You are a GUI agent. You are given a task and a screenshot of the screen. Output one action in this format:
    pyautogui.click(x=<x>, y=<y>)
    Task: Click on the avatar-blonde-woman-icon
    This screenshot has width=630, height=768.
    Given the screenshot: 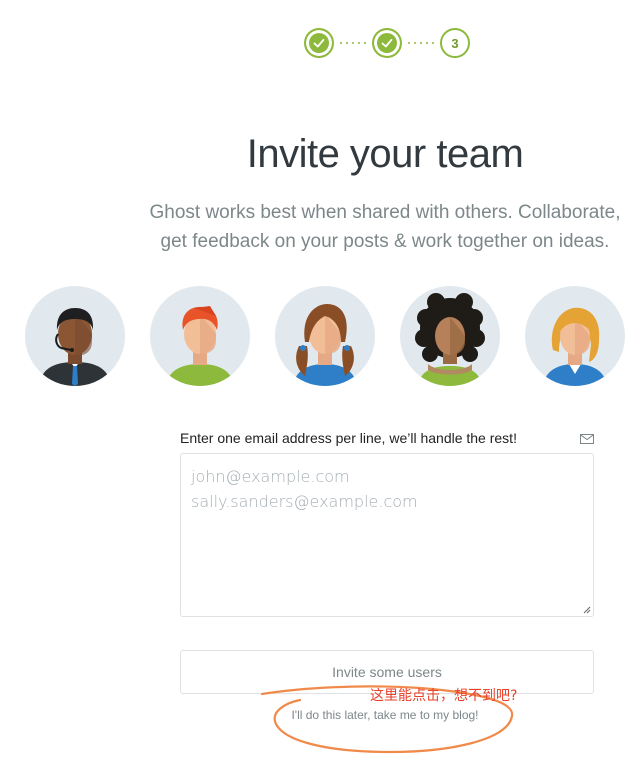 What is the action you would take?
    pyautogui.click(x=575, y=336)
    